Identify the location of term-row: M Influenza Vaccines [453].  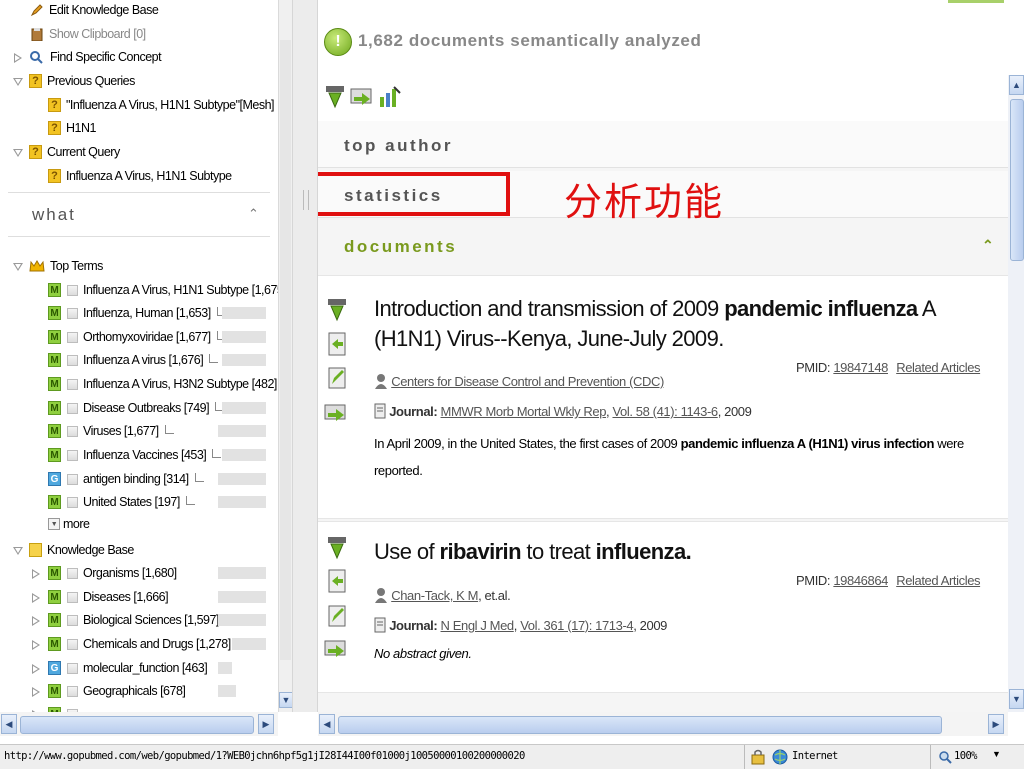
(135, 455).